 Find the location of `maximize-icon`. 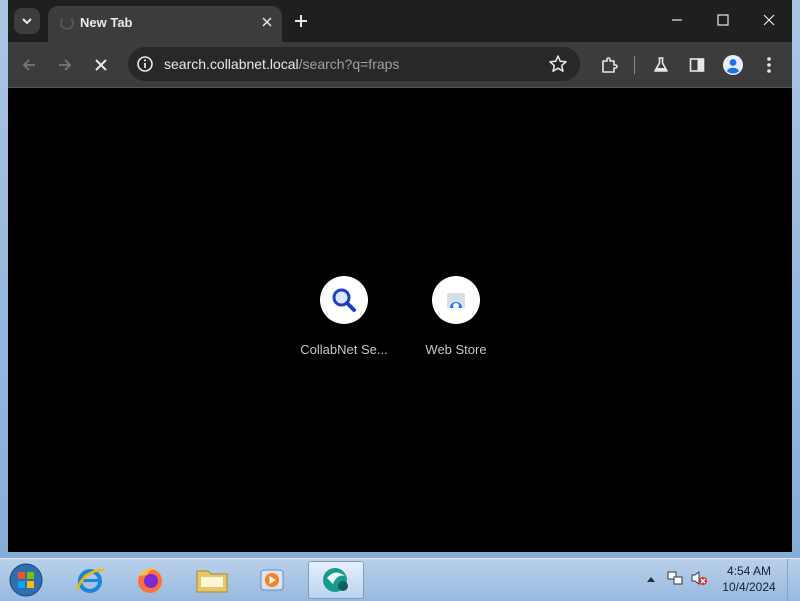

maximize-icon is located at coordinates (723, 20).